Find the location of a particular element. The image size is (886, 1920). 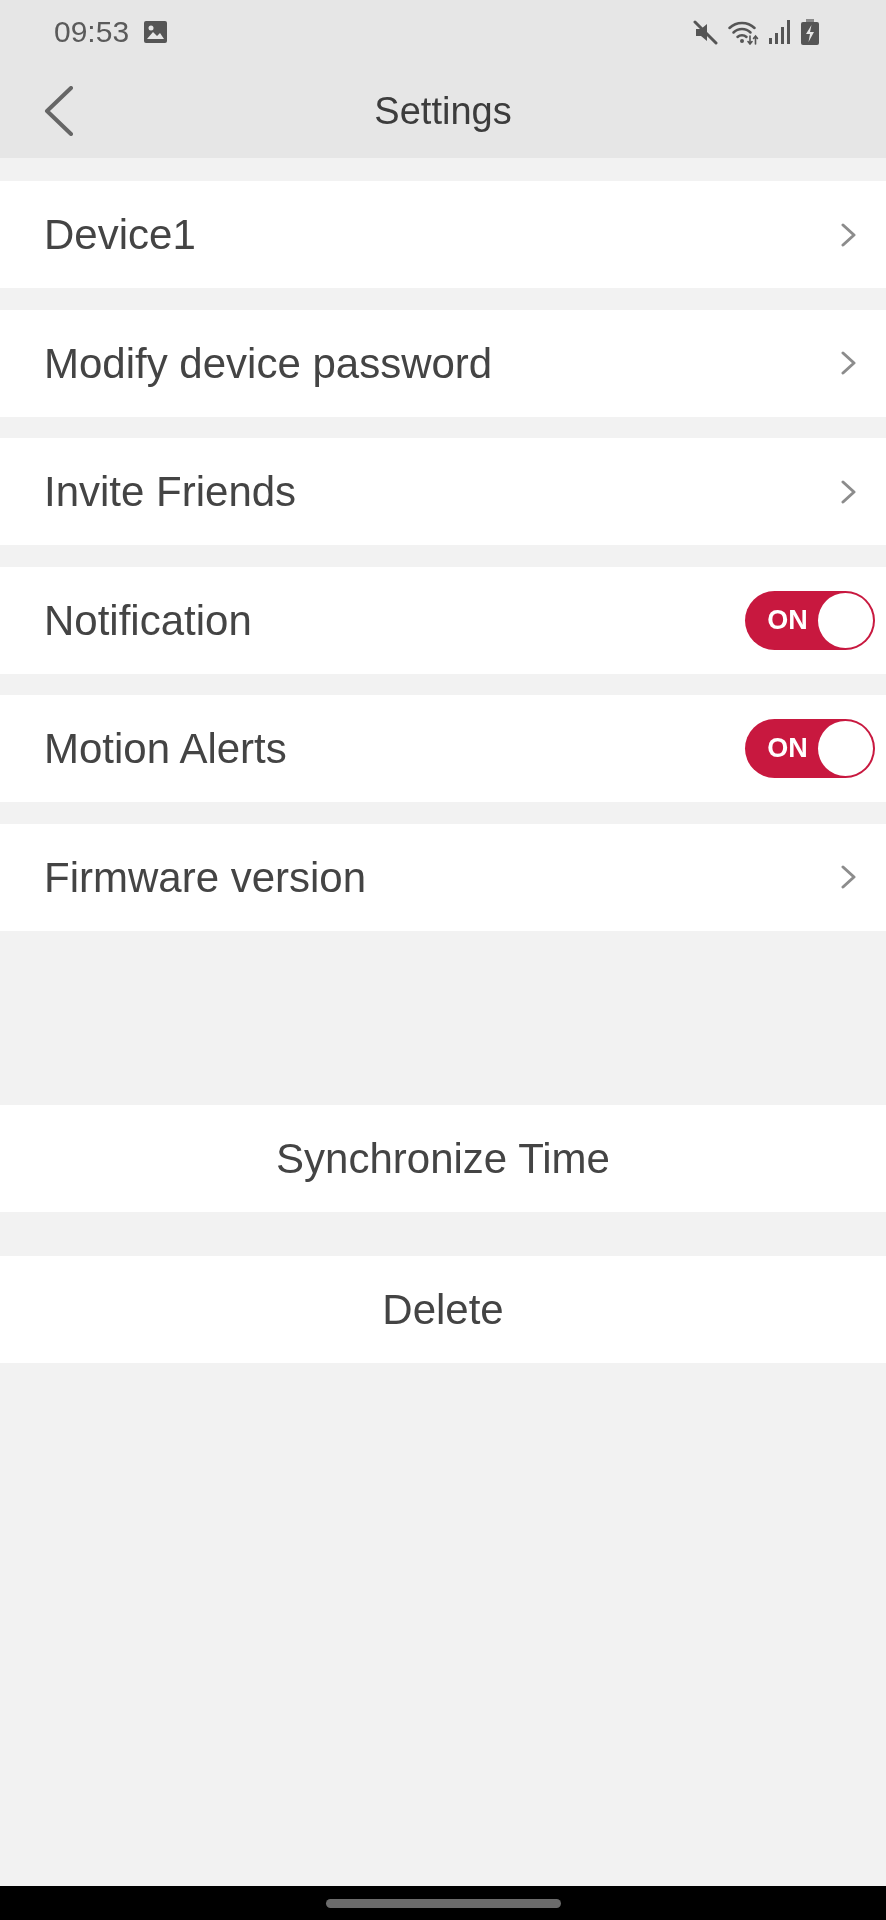

wifi-icon is located at coordinates (743, 32).